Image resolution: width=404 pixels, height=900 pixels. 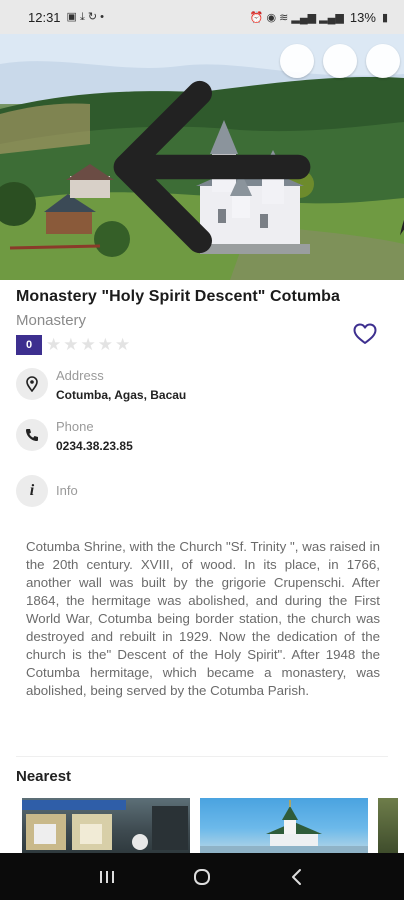 I want to click on phone-icon, so click(x=32, y=435).